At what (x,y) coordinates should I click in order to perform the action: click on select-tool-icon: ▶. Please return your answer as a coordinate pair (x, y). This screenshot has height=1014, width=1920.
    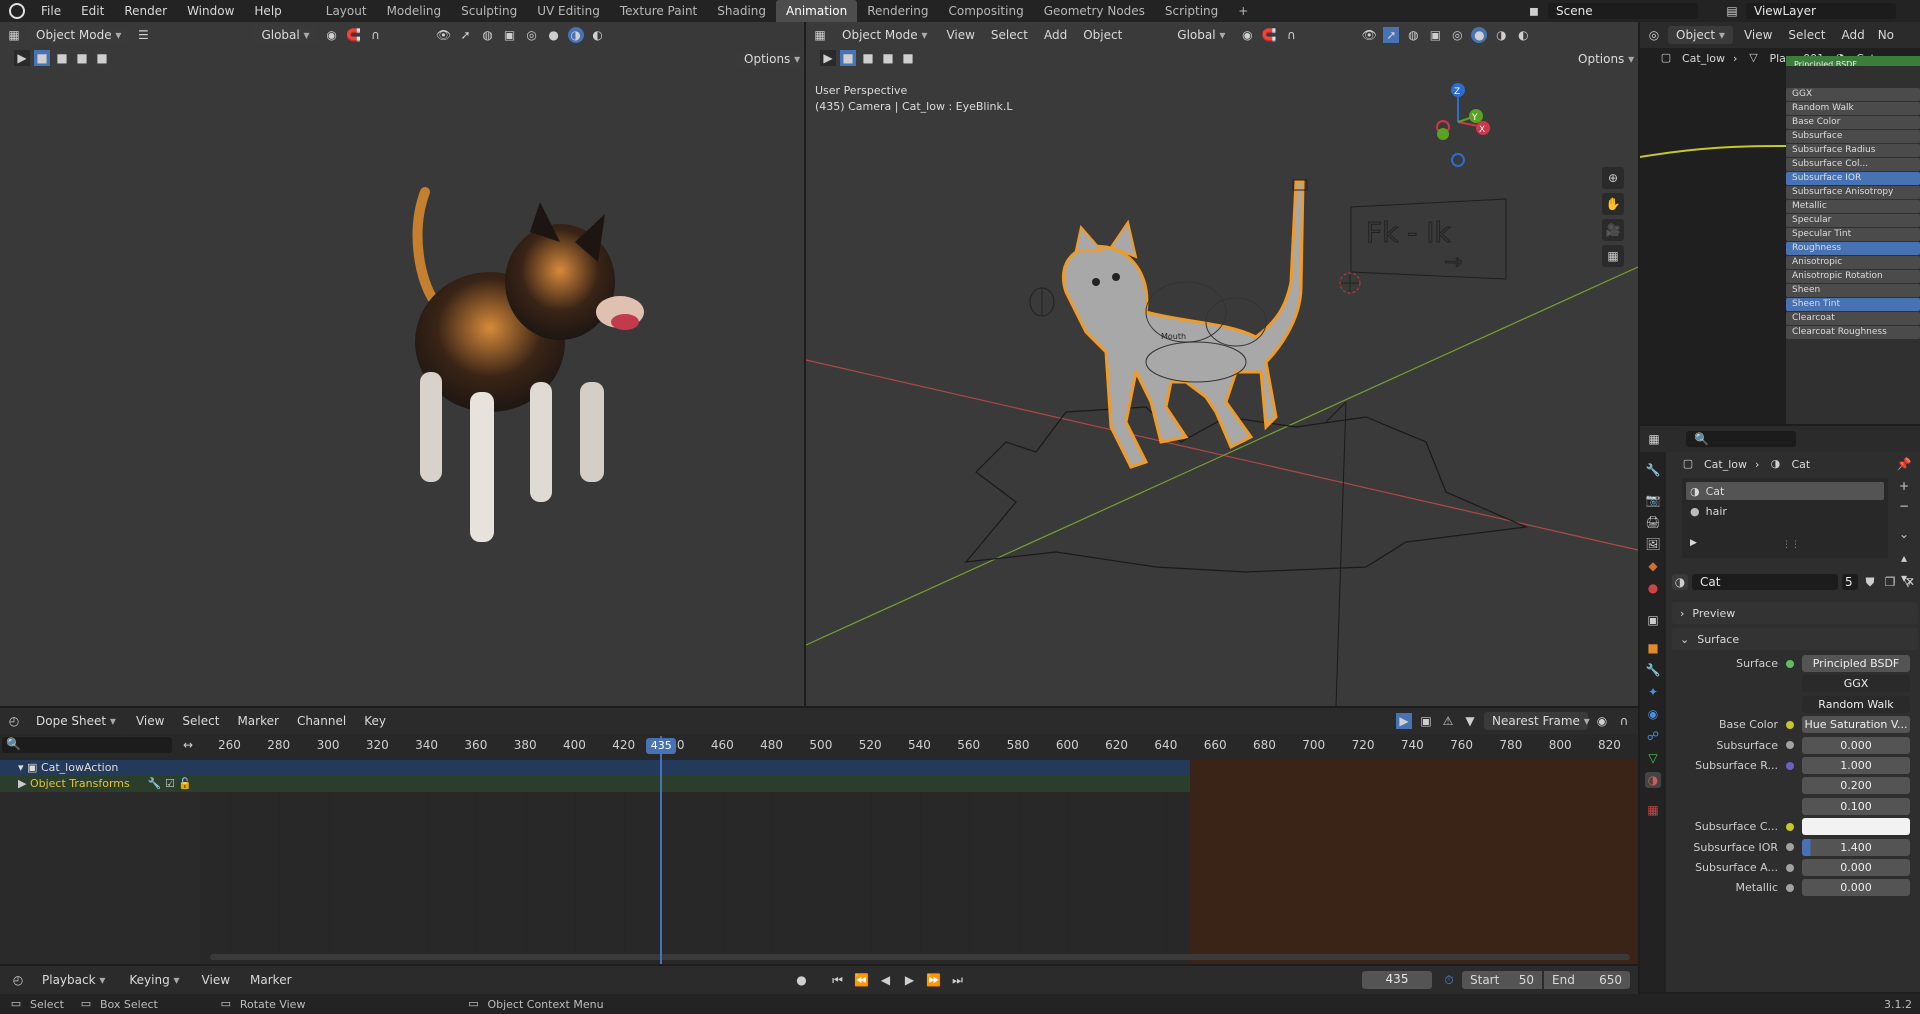
    Looking at the image, I should click on (22, 58).